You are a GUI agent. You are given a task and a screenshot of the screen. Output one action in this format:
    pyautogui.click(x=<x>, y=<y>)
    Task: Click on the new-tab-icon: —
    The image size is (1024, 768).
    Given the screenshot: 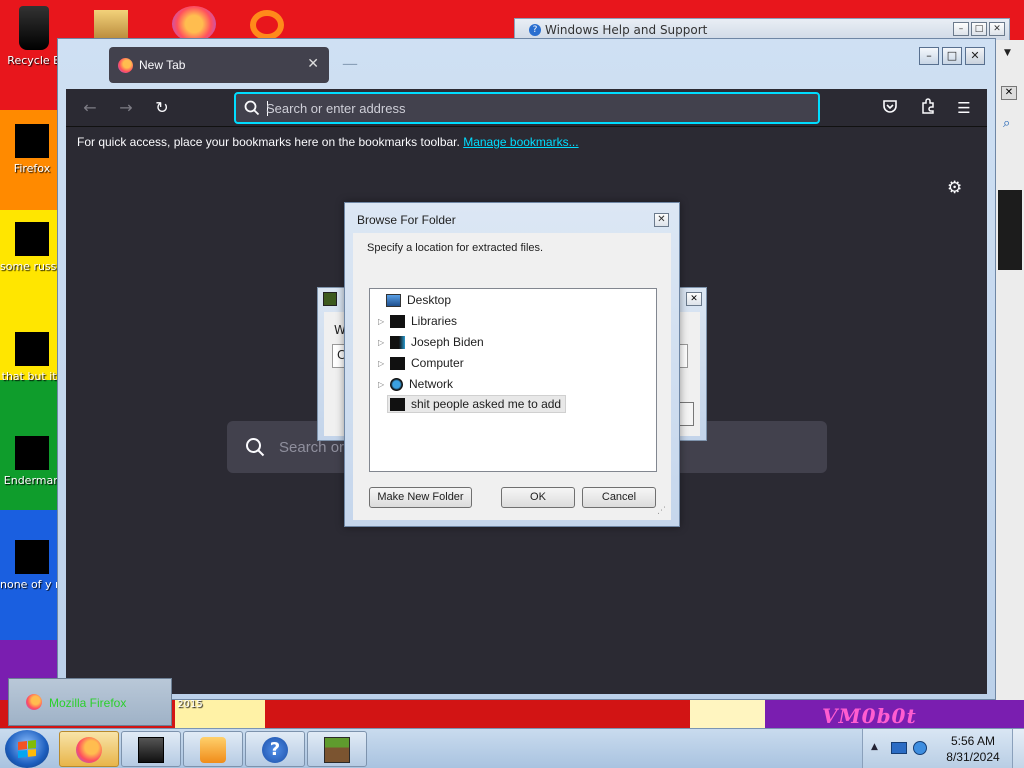 What is the action you would take?
    pyautogui.click(x=350, y=63)
    